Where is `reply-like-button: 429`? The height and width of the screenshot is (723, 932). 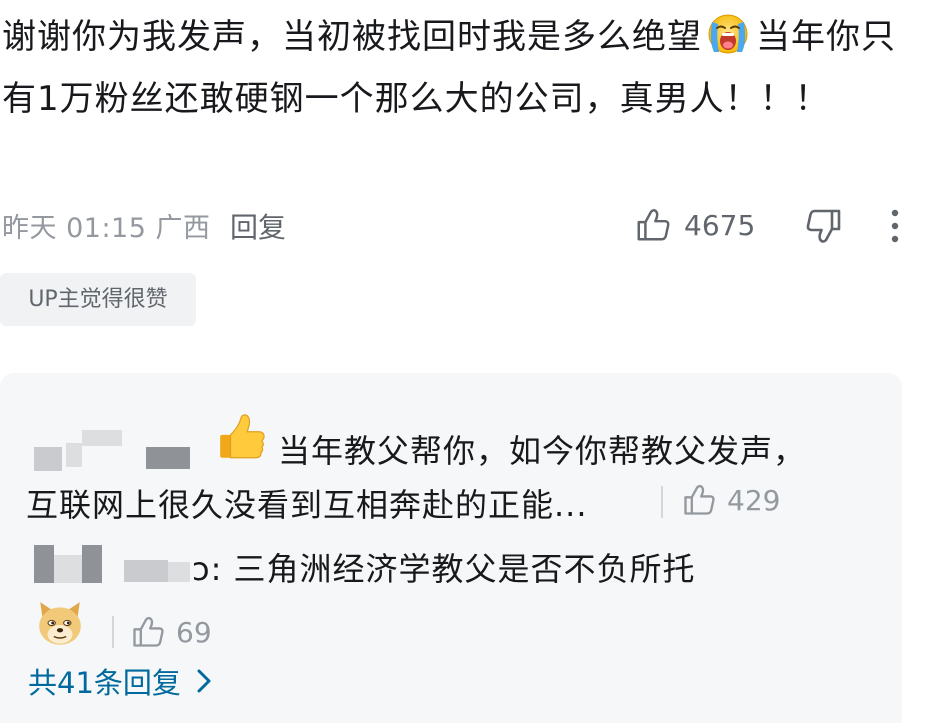
reply-like-button: 429 is located at coordinates (730, 500).